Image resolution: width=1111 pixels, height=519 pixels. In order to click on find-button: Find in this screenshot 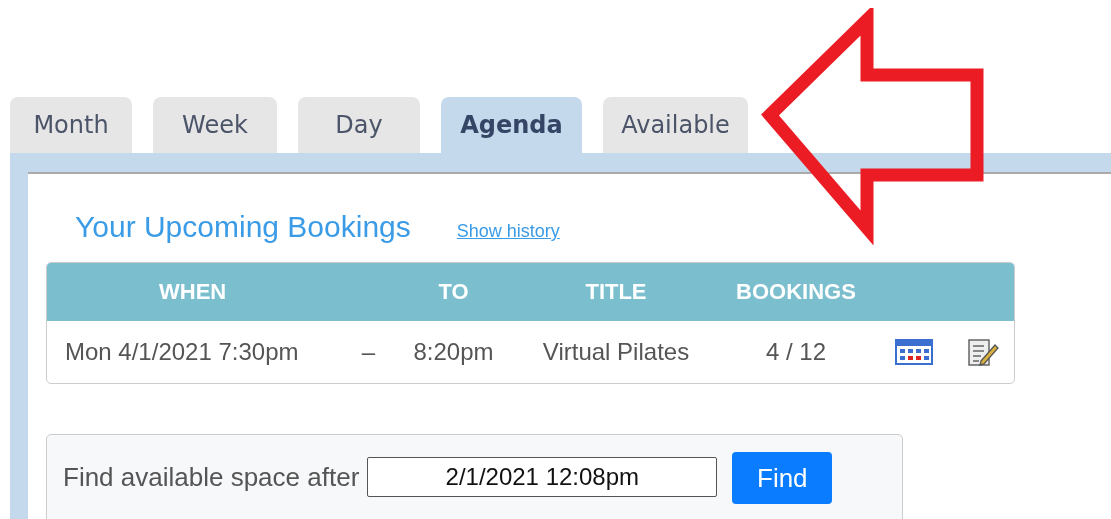, I will do `click(782, 478)`.